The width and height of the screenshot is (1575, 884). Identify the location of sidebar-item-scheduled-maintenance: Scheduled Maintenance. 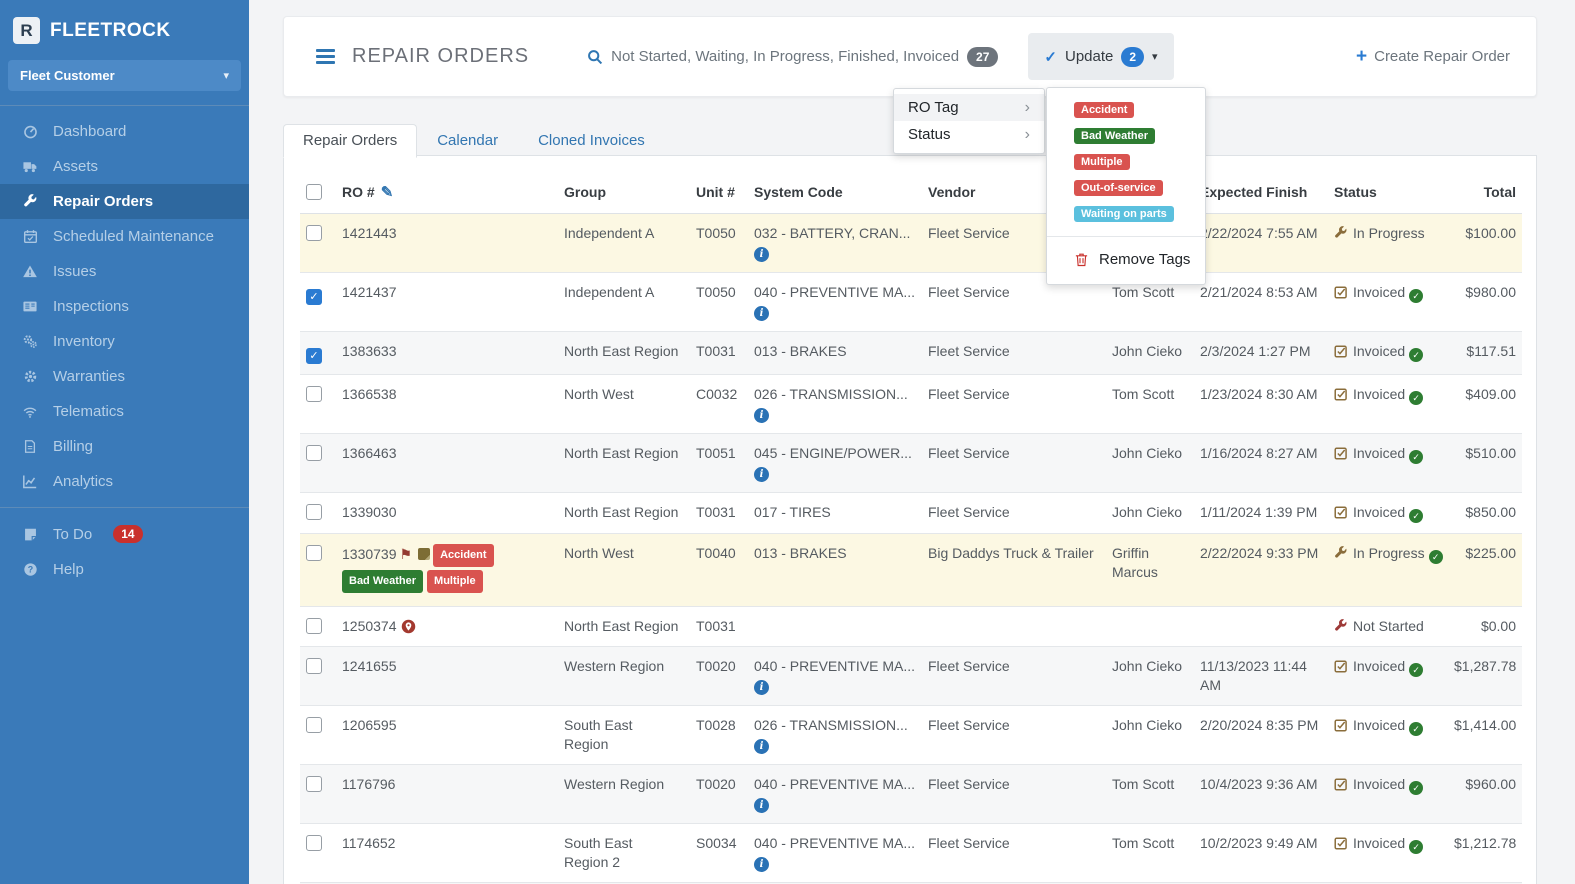
(124, 236).